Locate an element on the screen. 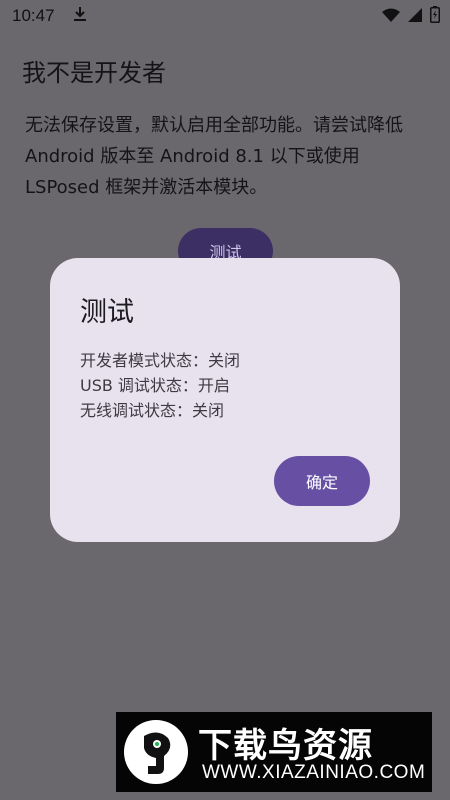 The image size is (450, 800). download-icon is located at coordinates (80, 16).